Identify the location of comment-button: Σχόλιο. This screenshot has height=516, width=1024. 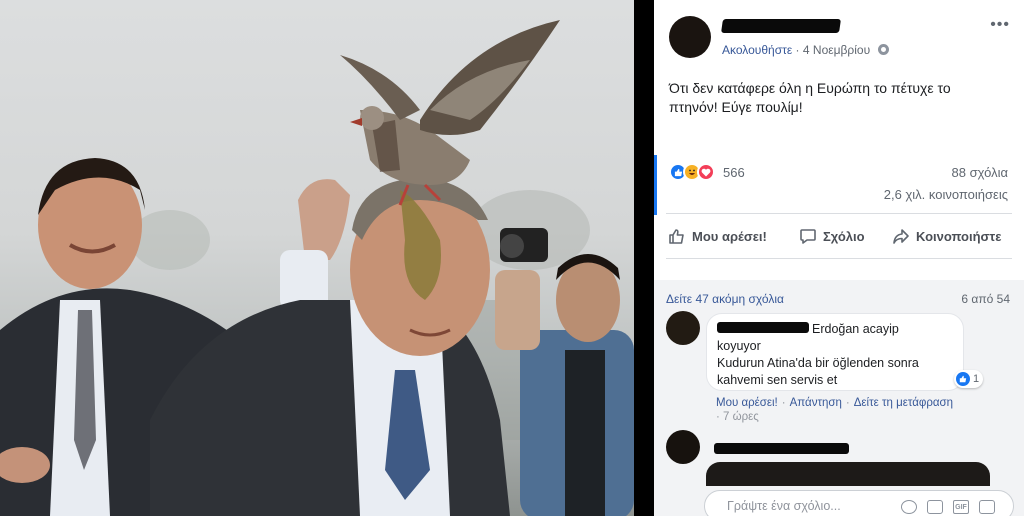
(832, 236).